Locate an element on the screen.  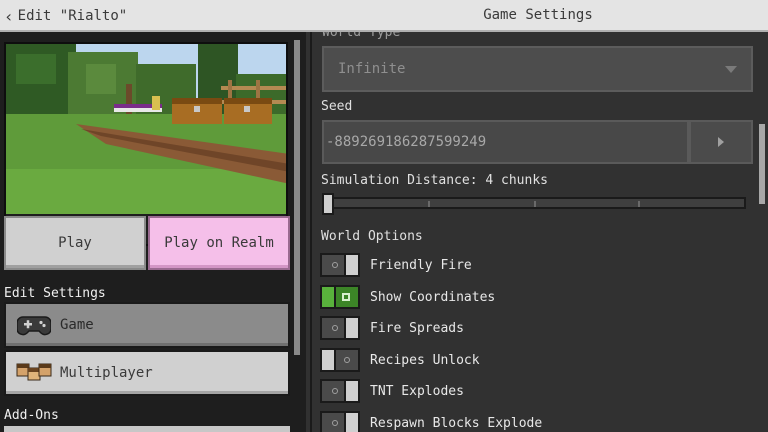
nav-item-game: Game is located at coordinates (147, 325).